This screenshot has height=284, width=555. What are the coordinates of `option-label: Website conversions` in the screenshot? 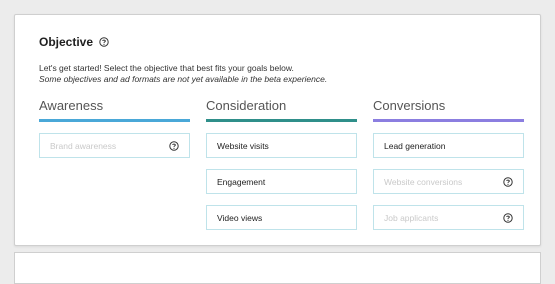 It's located at (423, 181).